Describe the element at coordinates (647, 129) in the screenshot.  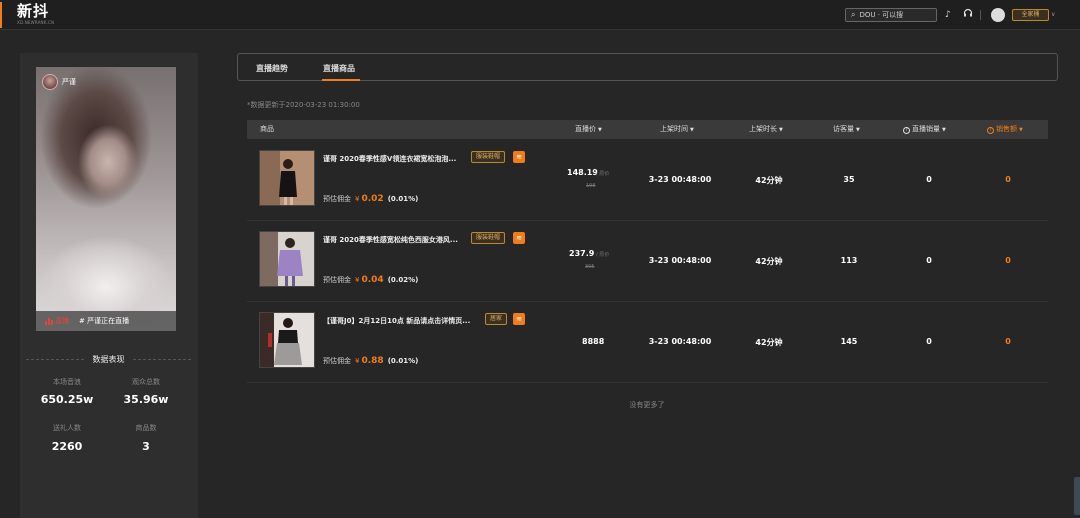
I see `table-header: 商品 直播价 ▼ 上架时间 ▼ 上架时长 ▼ 访客量 ▼ ? 直播销量 ▼ ? 销售额 ▼` at that location.